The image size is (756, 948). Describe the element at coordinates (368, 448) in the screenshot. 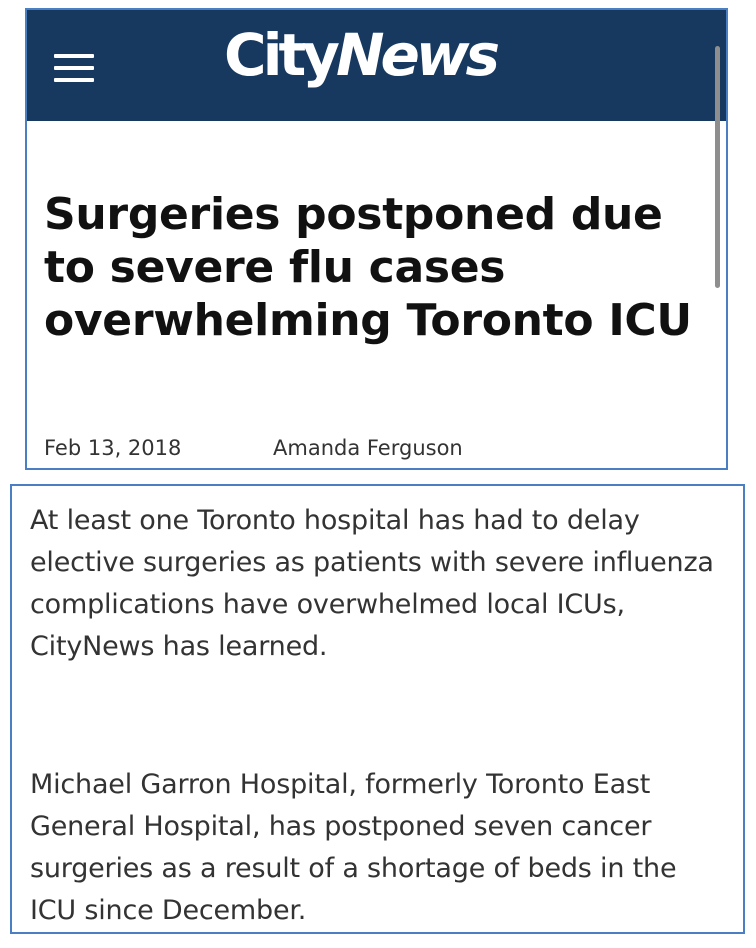

I see `article-author: Amanda Ferguson` at that location.